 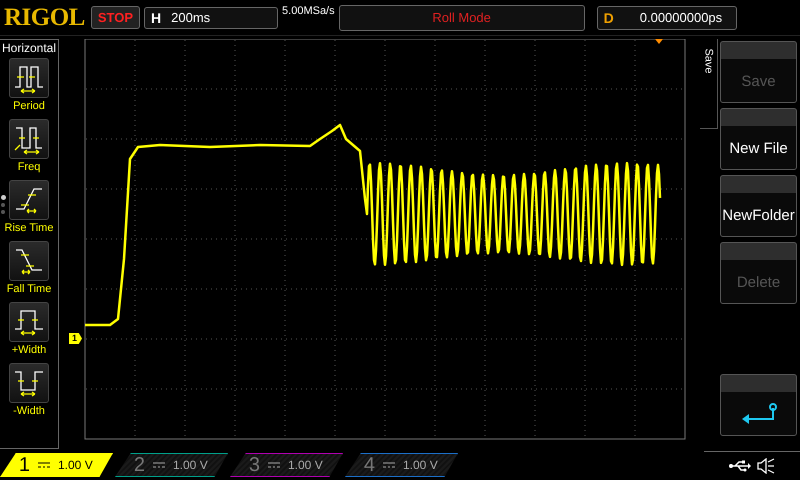 I want to click on speaker-muted-icon, so click(x=766, y=466).